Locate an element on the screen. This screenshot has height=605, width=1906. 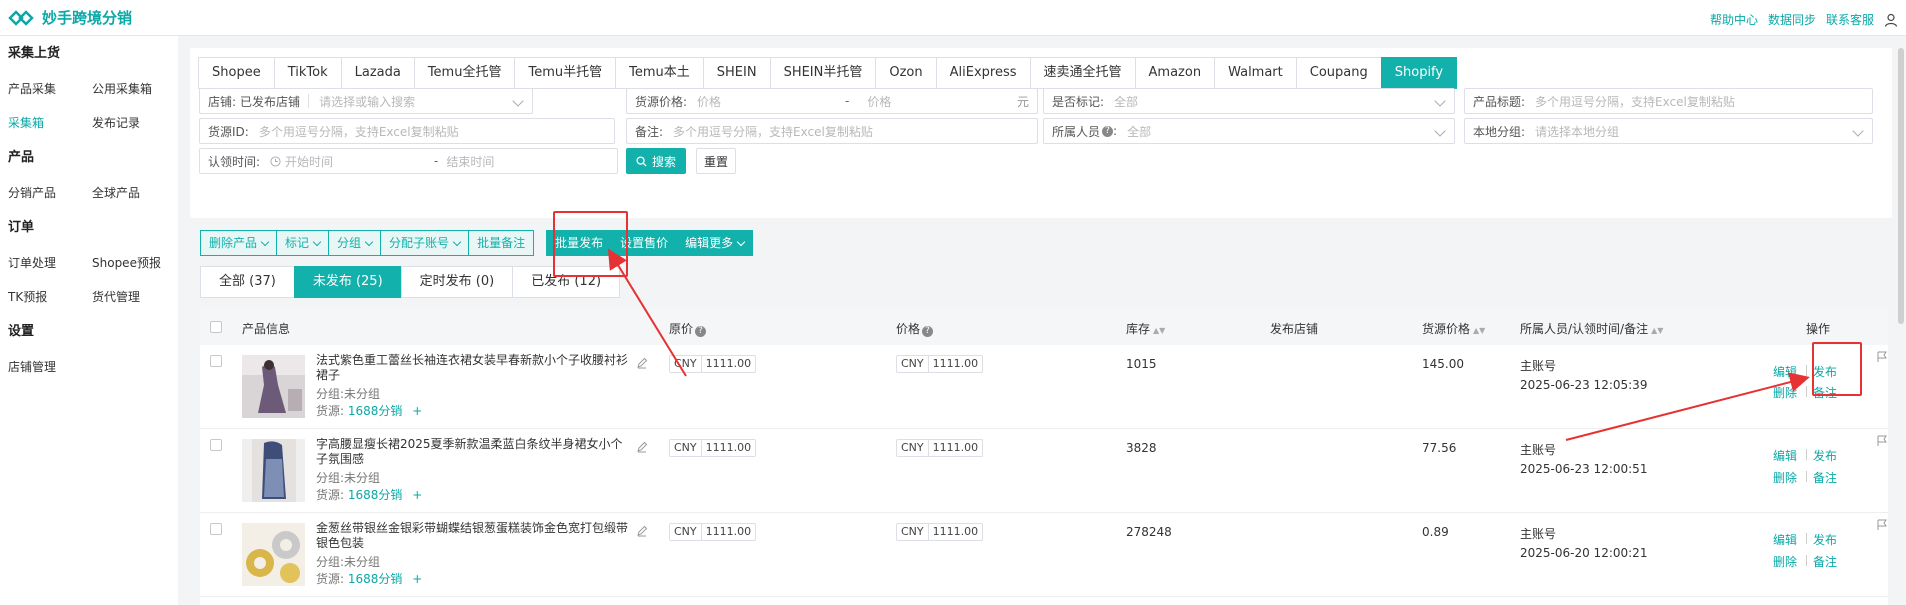
sidebar-item-store-management: 店铺管理 is located at coordinates (50, 367).